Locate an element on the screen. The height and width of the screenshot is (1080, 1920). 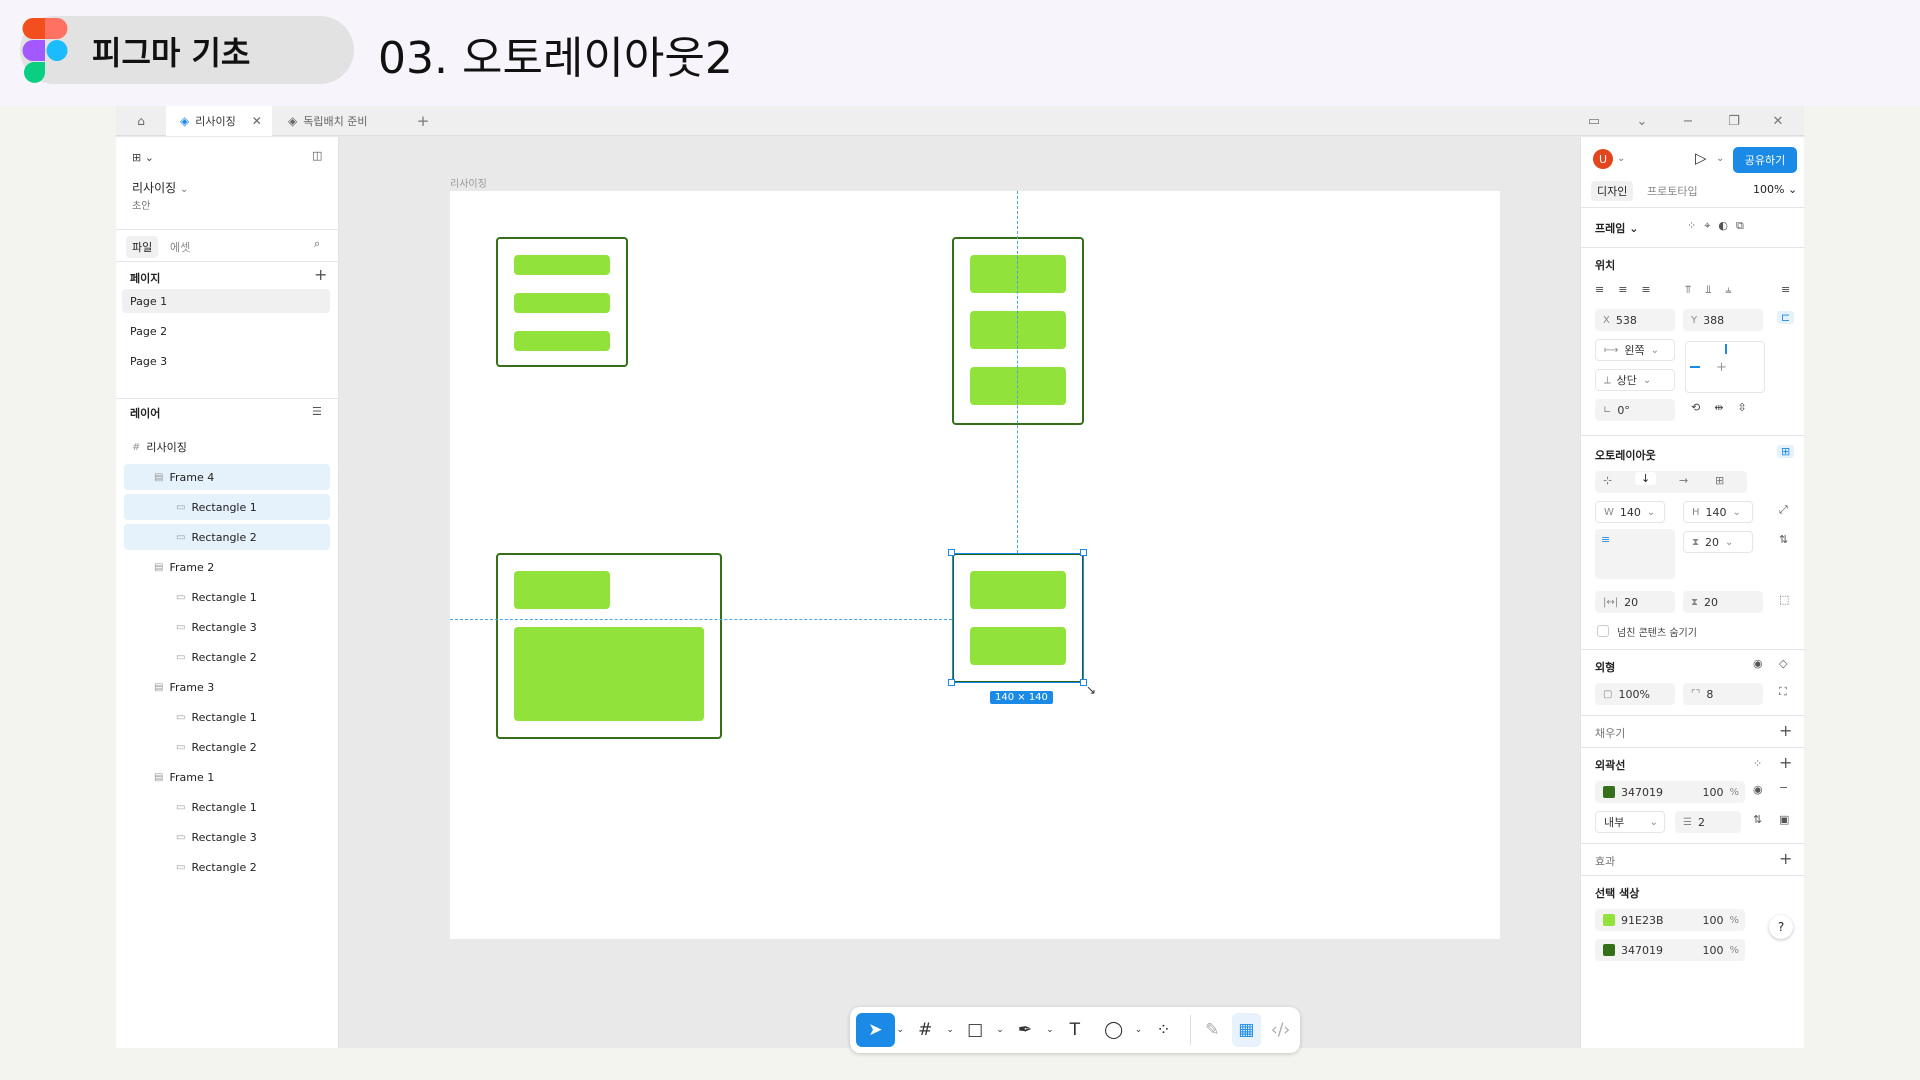
add-page-icon: + is located at coordinates (320, 274).